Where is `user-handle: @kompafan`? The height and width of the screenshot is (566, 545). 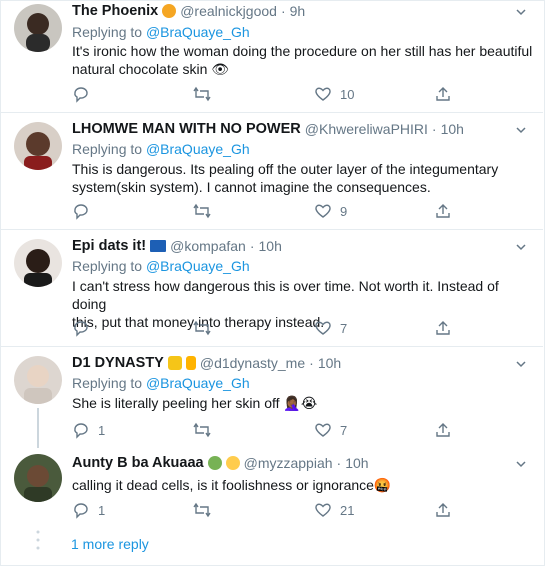
user-handle: @kompafan is located at coordinates (208, 246).